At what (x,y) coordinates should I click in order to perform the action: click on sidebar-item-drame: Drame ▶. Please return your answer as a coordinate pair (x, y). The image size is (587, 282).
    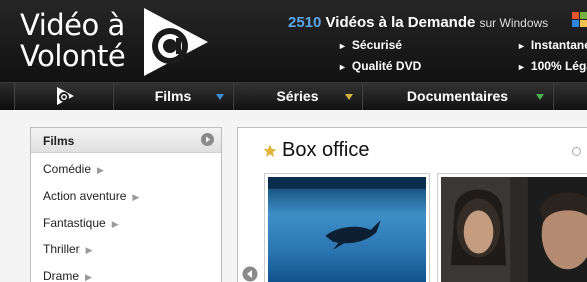
    Looking at the image, I should click on (67, 275).